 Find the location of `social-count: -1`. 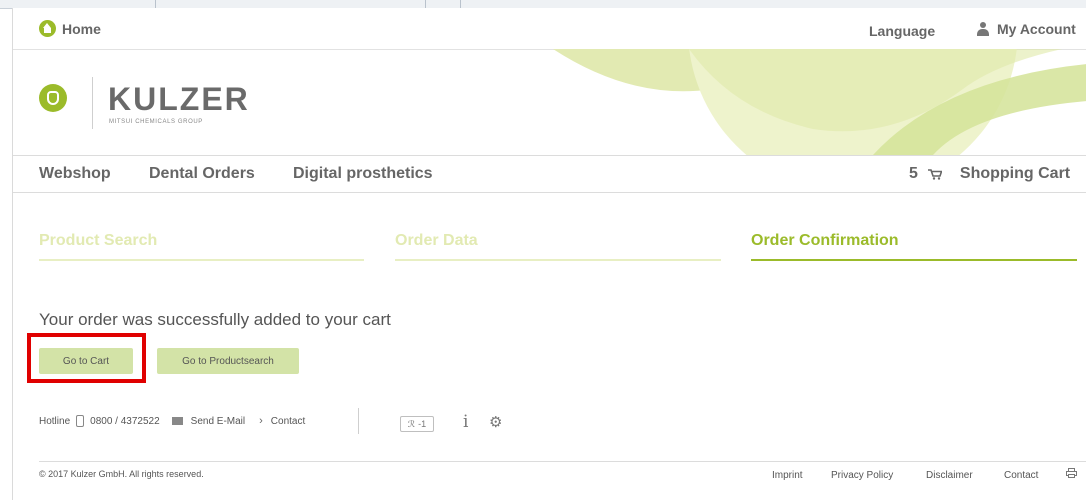

social-count: -1 is located at coordinates (422, 424).